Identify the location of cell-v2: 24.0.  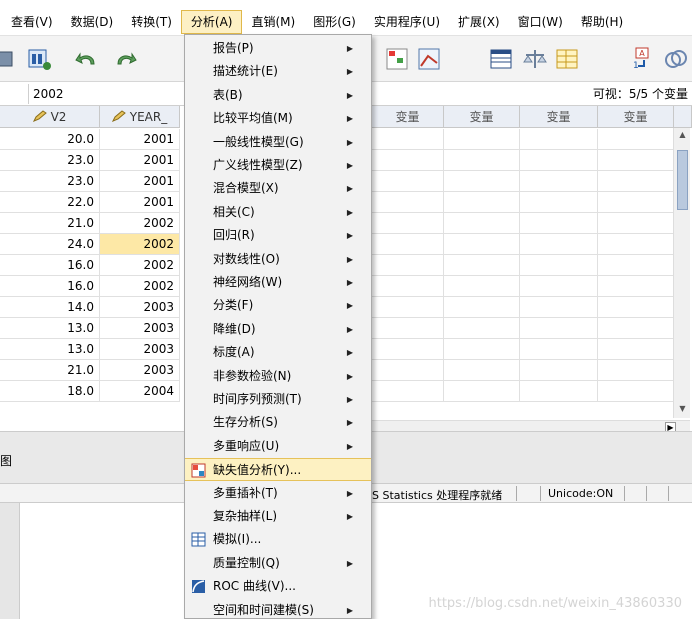
(50, 244).